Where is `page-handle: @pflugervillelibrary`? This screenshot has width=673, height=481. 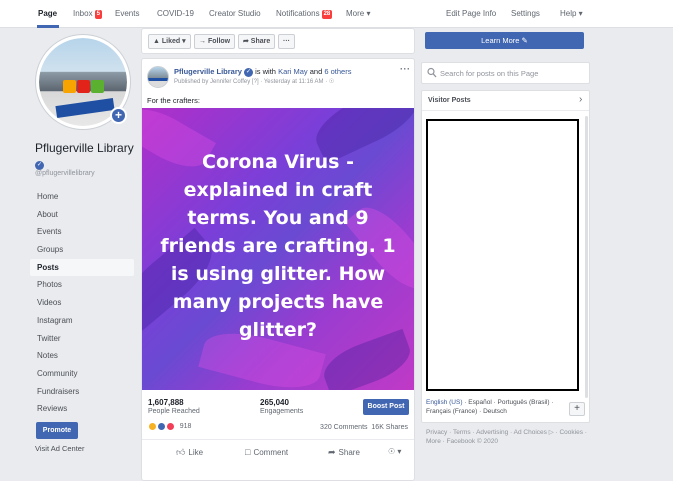 page-handle: @pflugervillelibrary is located at coordinates (65, 173).